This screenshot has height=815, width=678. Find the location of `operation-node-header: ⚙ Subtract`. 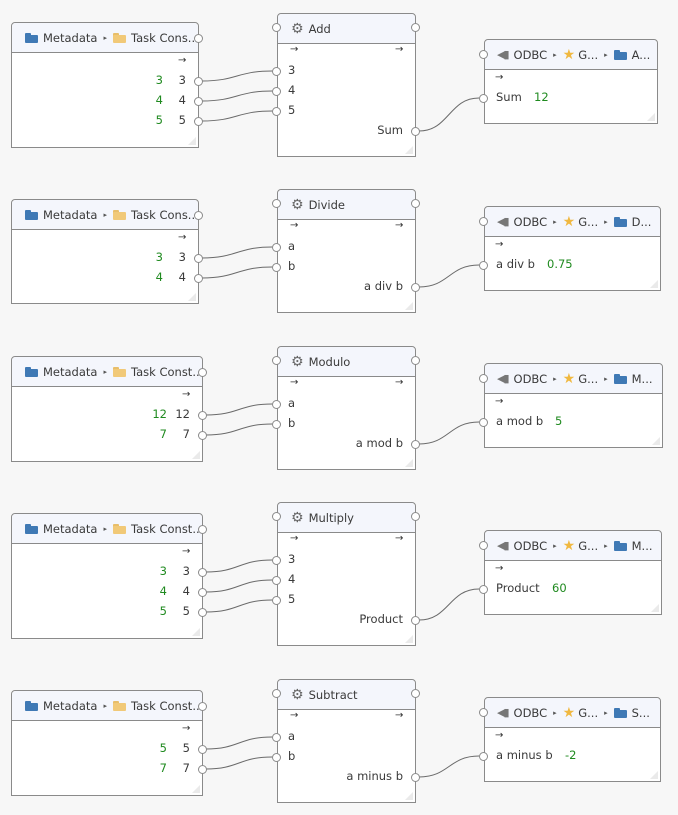

operation-node-header: ⚙ Subtract is located at coordinates (346, 695).